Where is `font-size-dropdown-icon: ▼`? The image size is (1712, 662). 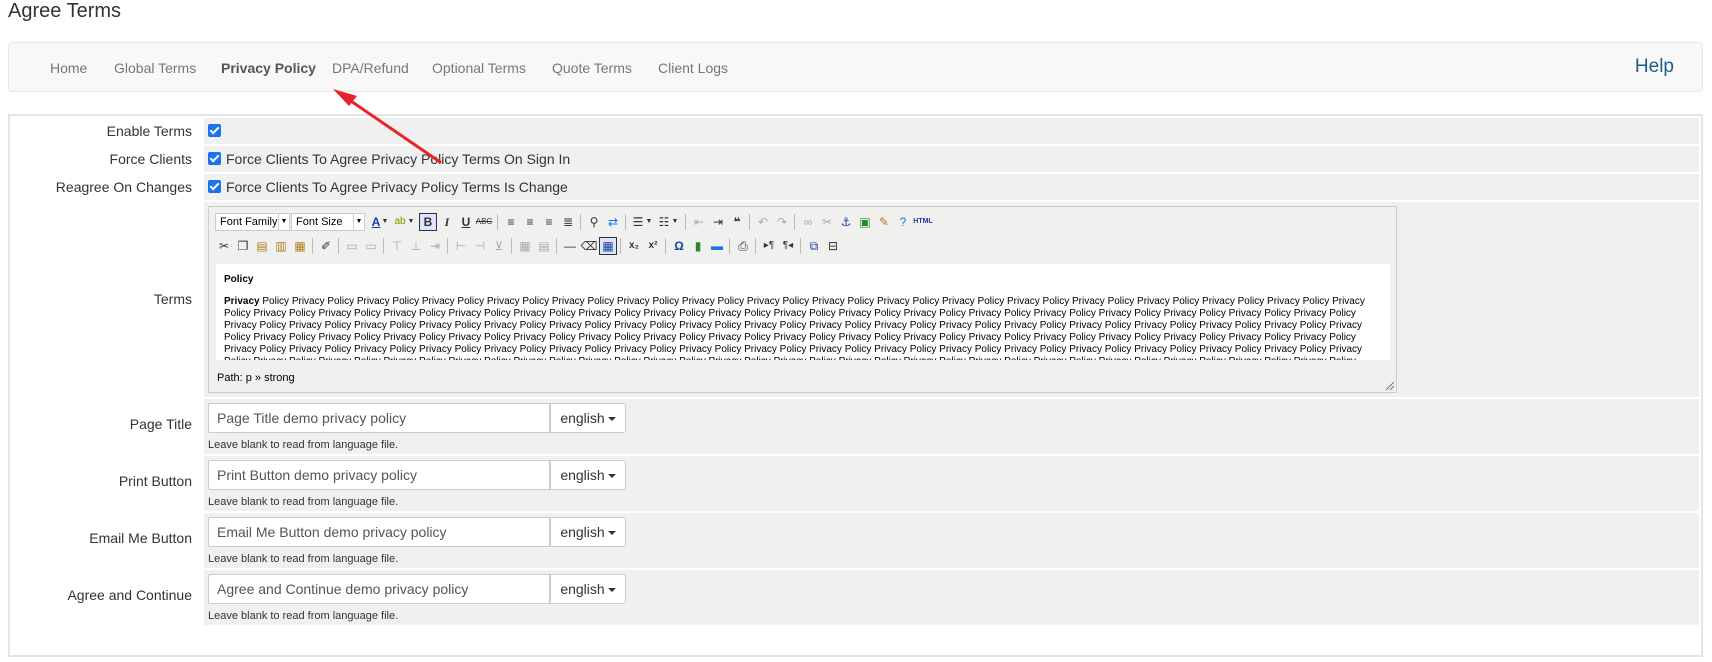 font-size-dropdown-icon: ▼ is located at coordinates (358, 222).